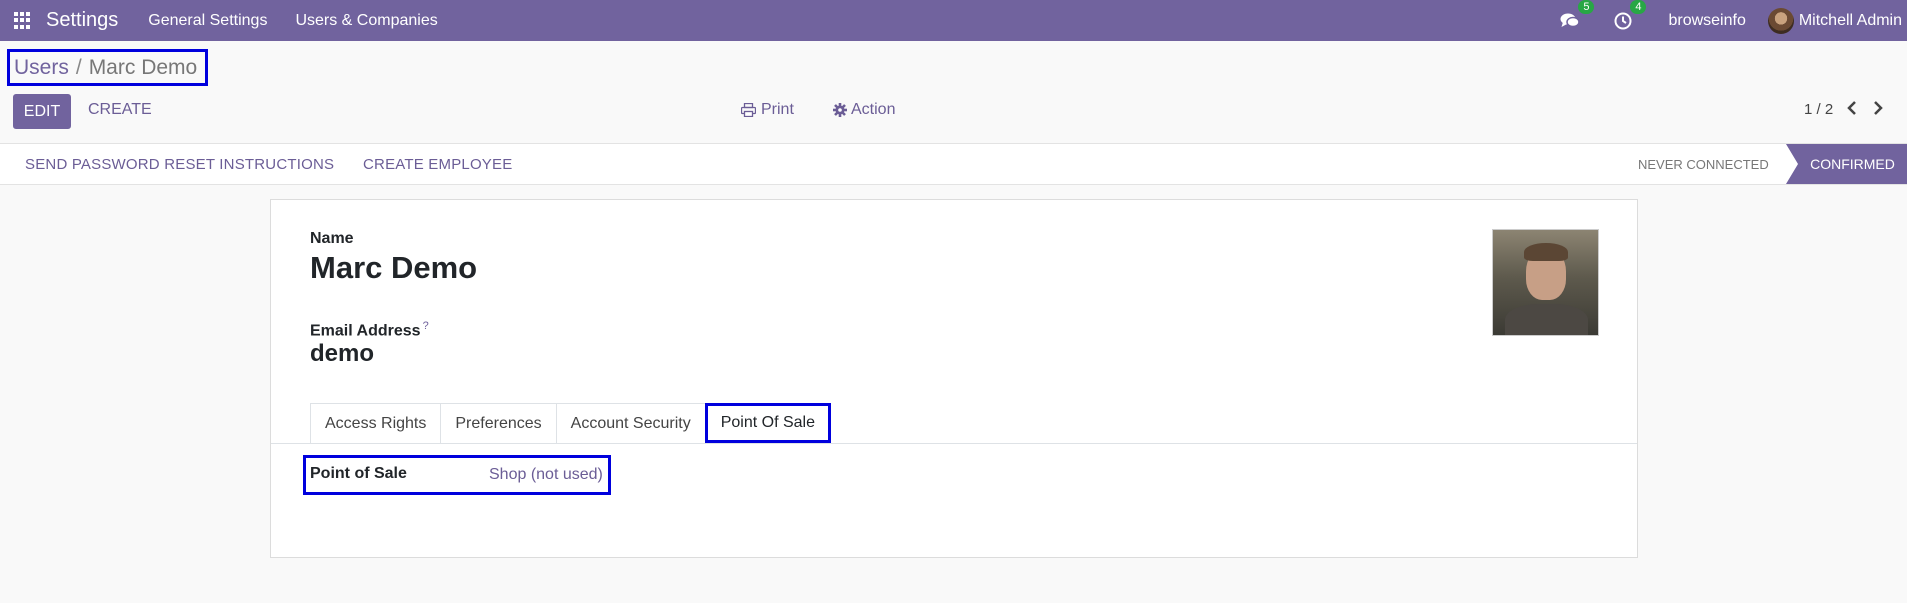  I want to click on chat-icon, so click(1570, 20).